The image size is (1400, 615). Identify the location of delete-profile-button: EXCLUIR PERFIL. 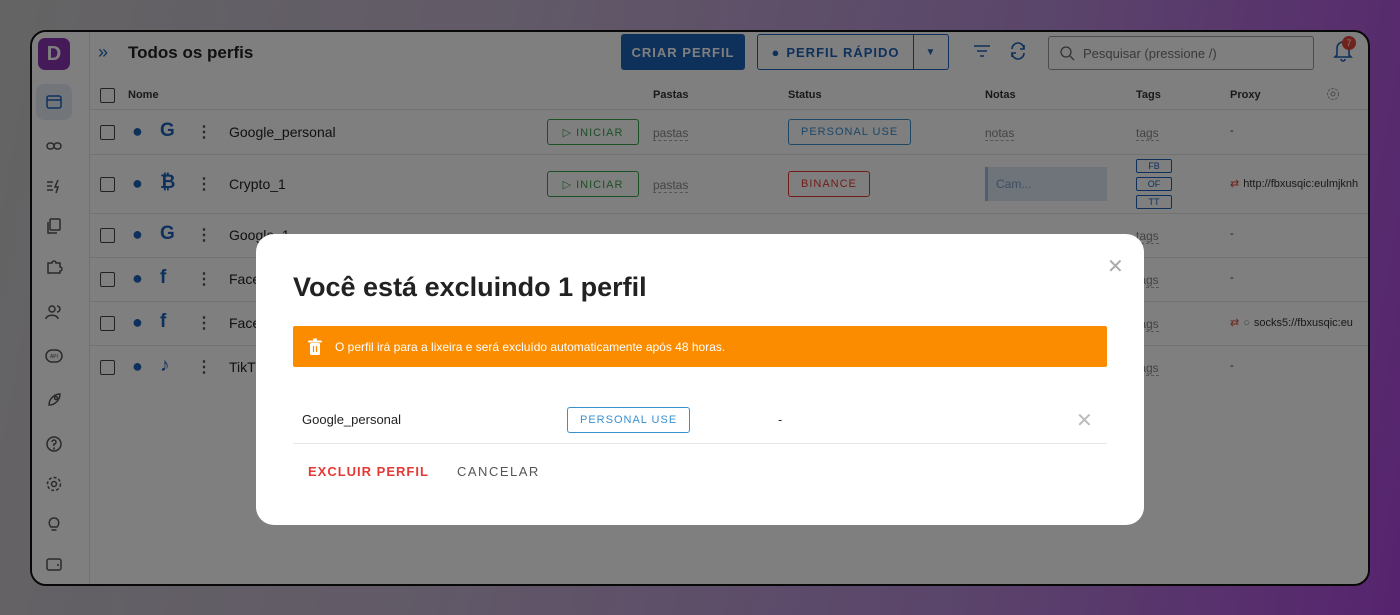
(368, 471).